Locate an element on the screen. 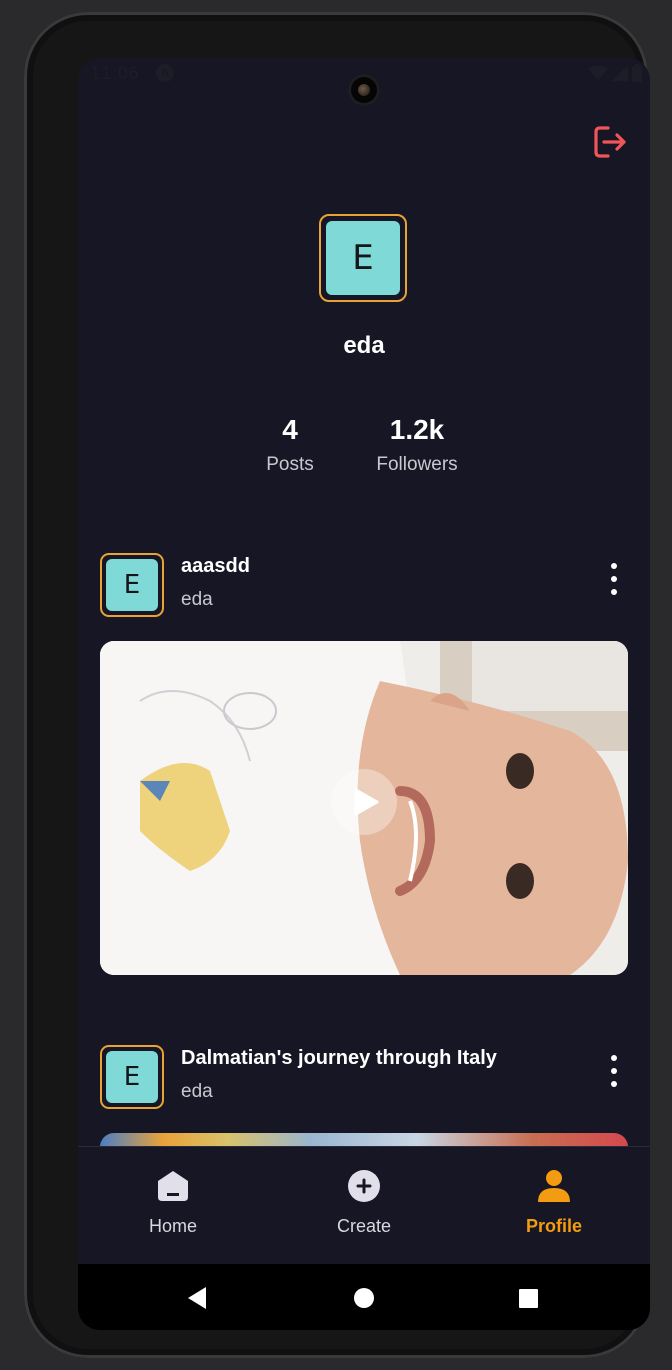  home-icon is located at coordinates (173, 1186).